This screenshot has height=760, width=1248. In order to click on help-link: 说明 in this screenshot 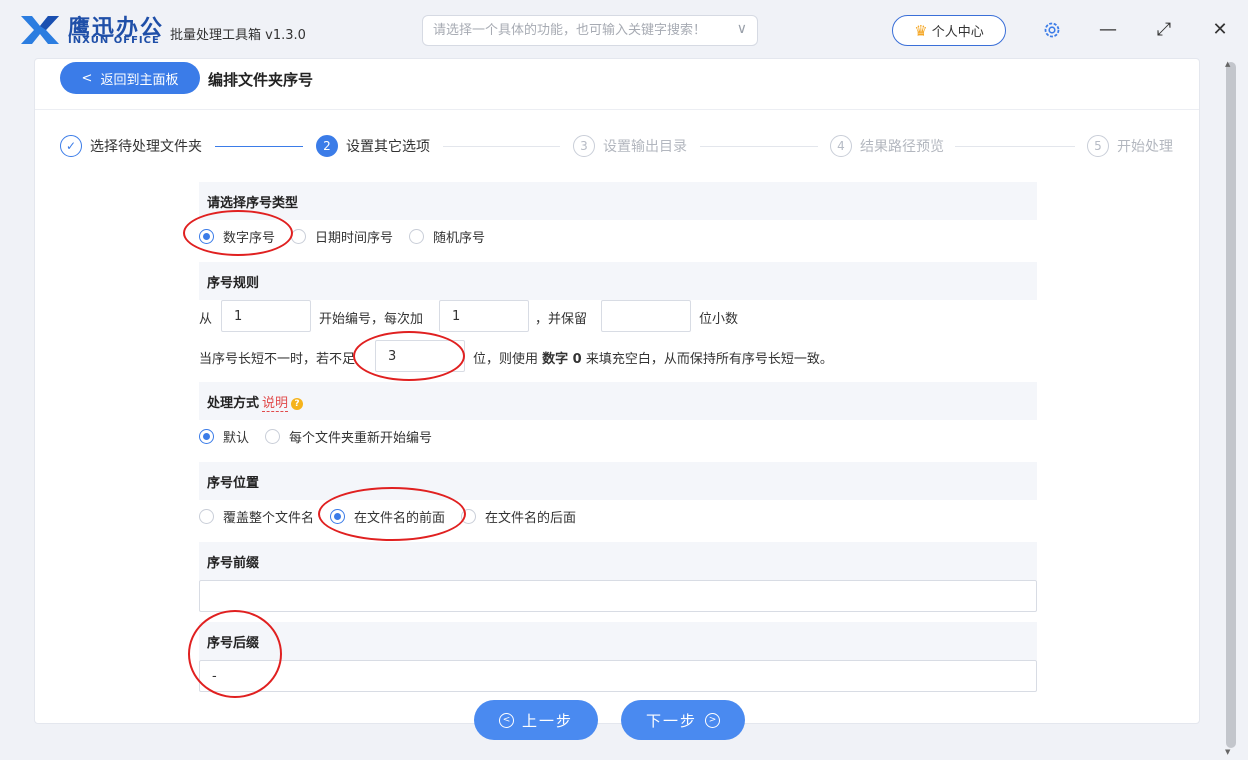, I will do `click(275, 404)`.